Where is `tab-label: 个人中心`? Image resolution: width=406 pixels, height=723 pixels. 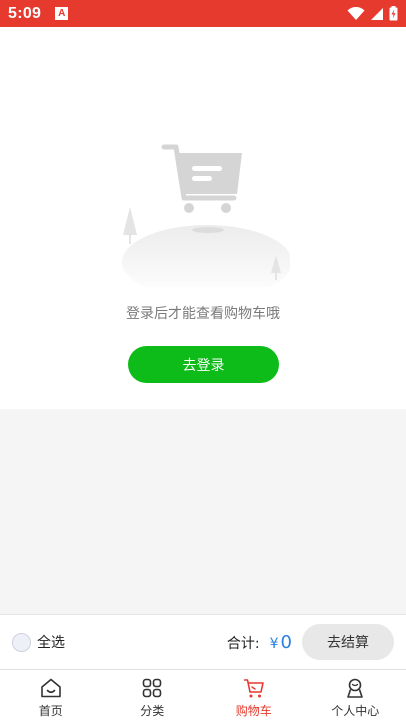
tab-label: 个人中心 is located at coordinates (355, 711).